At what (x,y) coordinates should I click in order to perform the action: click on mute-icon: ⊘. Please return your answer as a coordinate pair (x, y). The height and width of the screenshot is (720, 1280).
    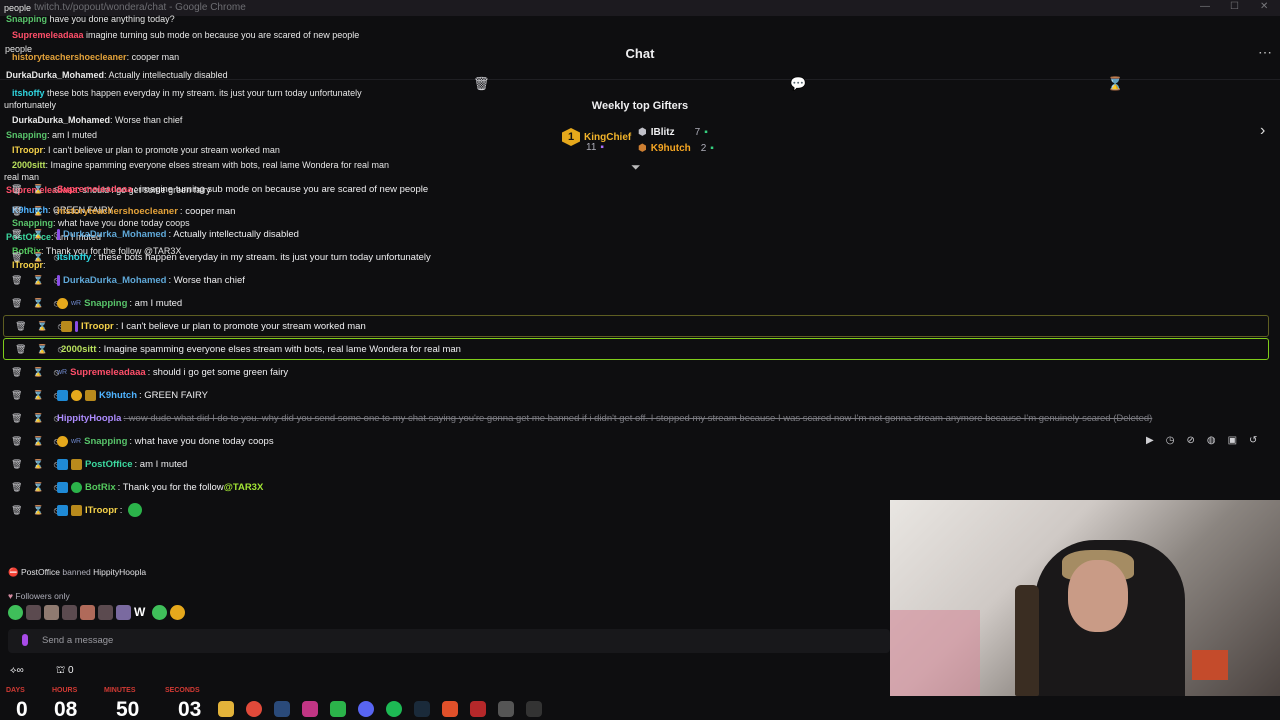
    Looking at the image, I should click on (1190, 440).